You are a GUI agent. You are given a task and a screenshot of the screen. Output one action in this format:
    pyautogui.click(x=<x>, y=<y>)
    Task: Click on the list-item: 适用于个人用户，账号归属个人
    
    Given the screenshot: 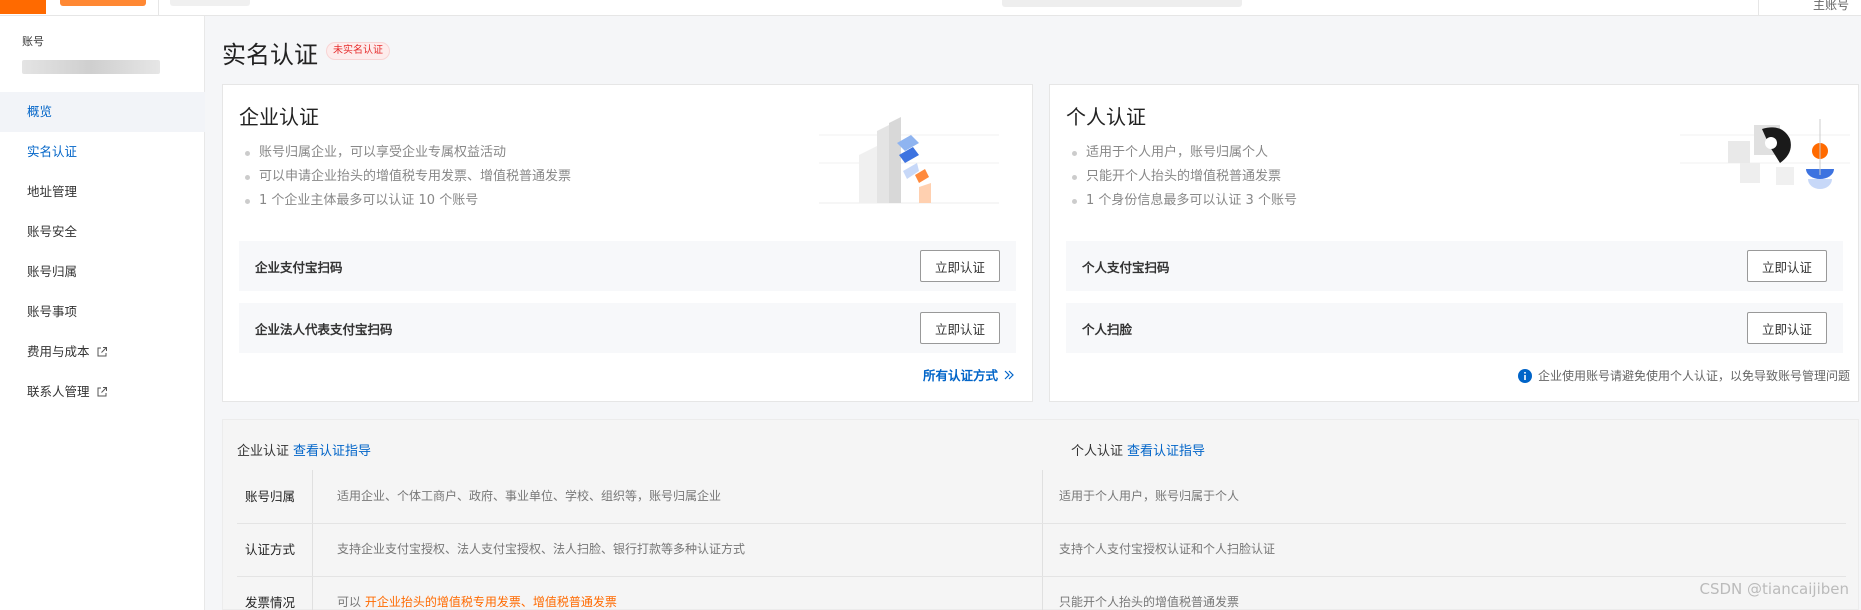 What is the action you would take?
    pyautogui.click(x=1184, y=153)
    